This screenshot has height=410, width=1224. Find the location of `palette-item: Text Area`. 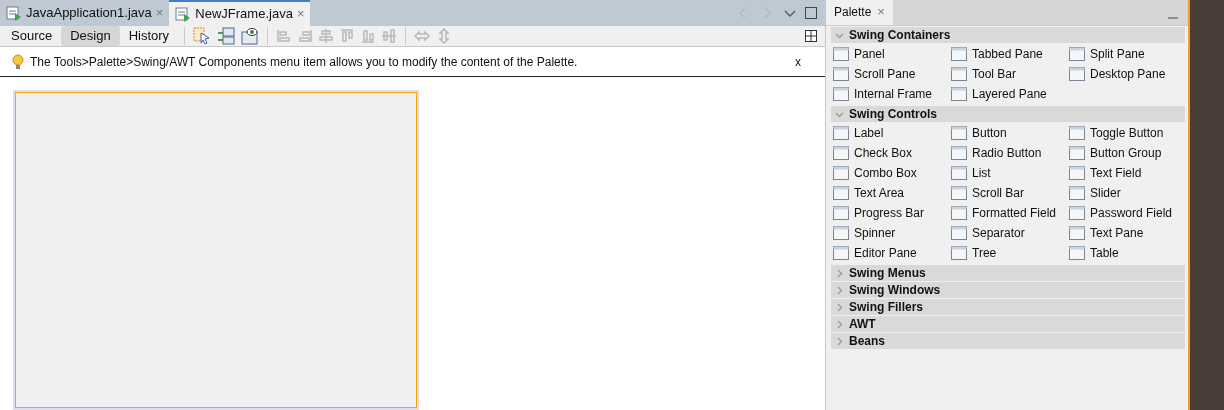

palette-item: Text Area is located at coordinates (890, 193).